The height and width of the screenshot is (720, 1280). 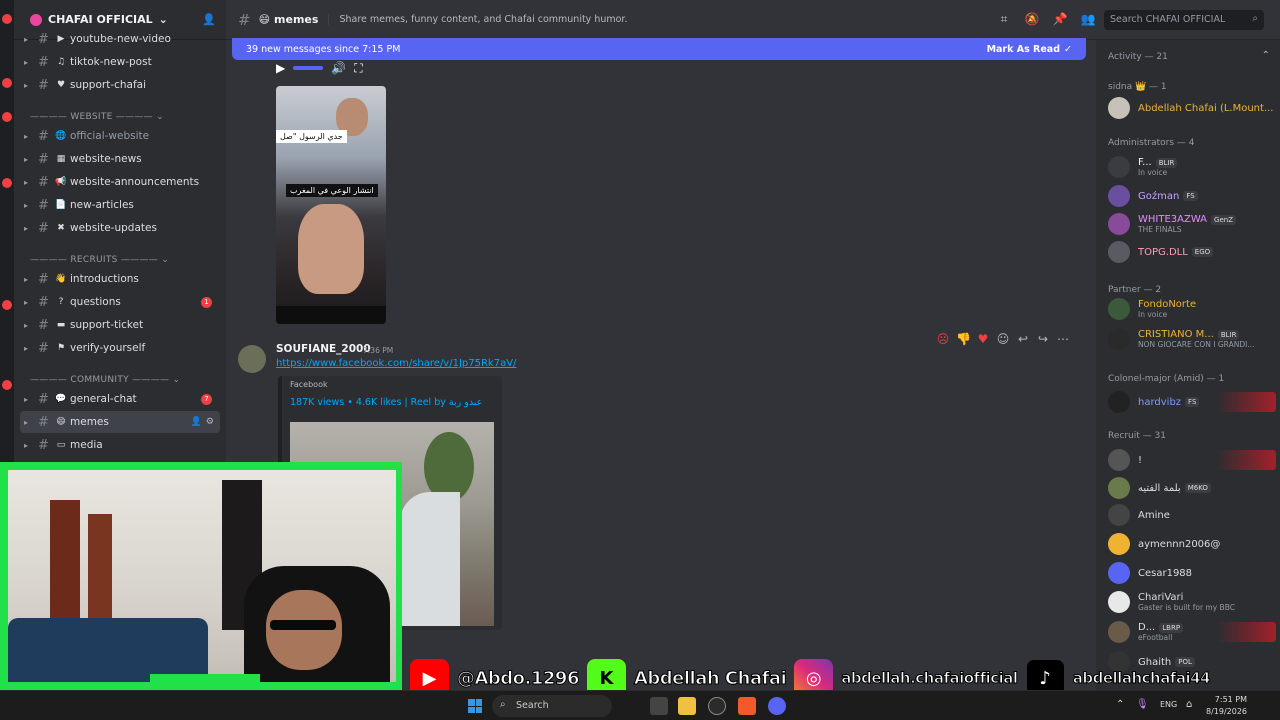 I want to click on sidebar-item-official-website: ▸ # 🌐 official-website, so click(x=120, y=136).